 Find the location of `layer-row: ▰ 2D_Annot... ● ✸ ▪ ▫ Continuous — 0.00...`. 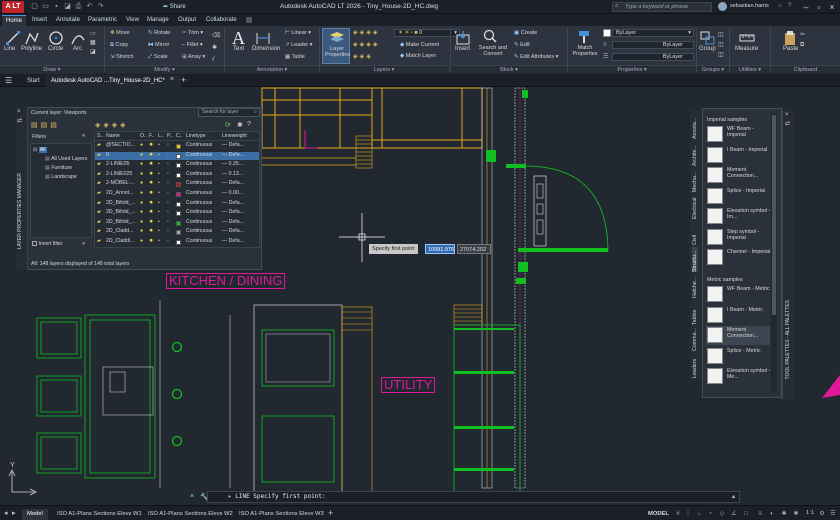

layer-row: ▰ 2D_Annot... ● ✸ ▪ ▫ Continuous — 0.00... is located at coordinates (177, 194).